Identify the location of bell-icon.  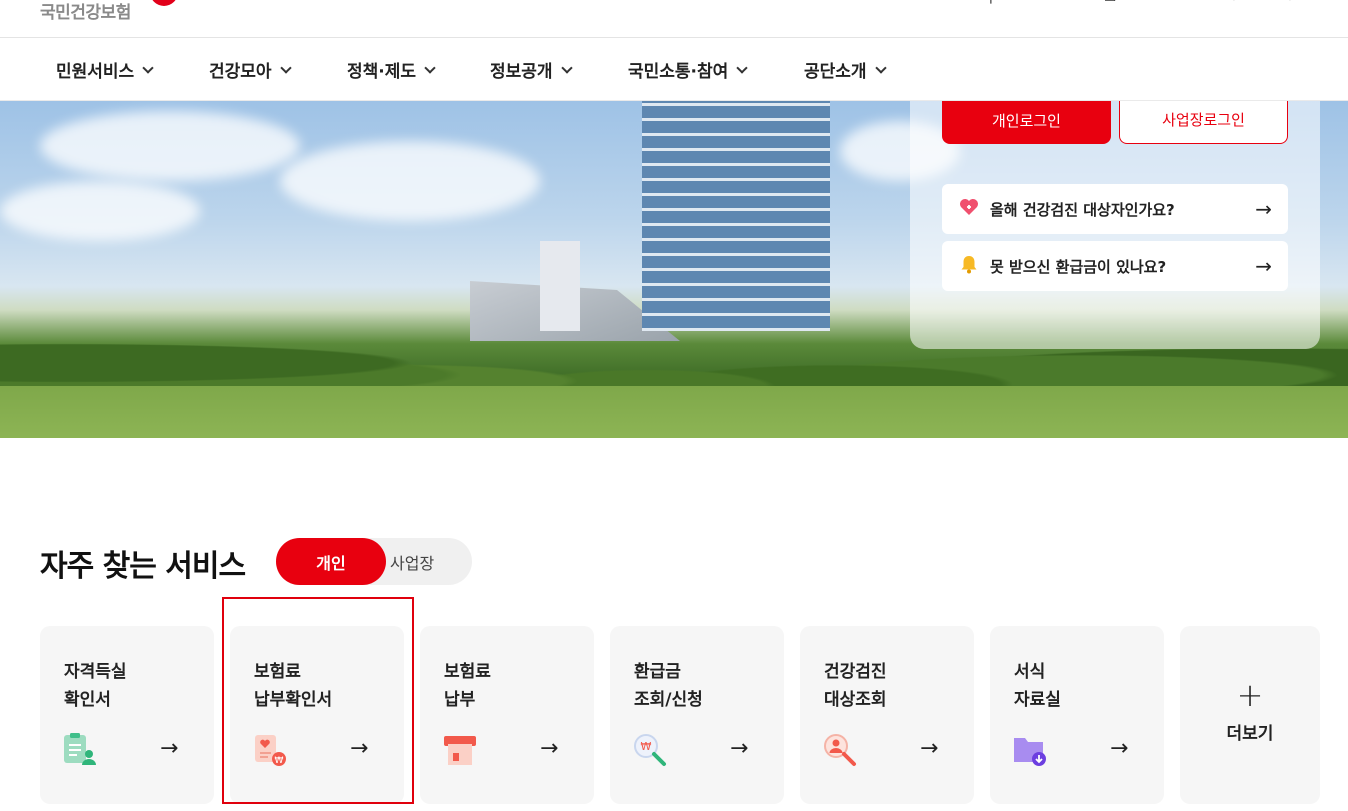
(969, 266).